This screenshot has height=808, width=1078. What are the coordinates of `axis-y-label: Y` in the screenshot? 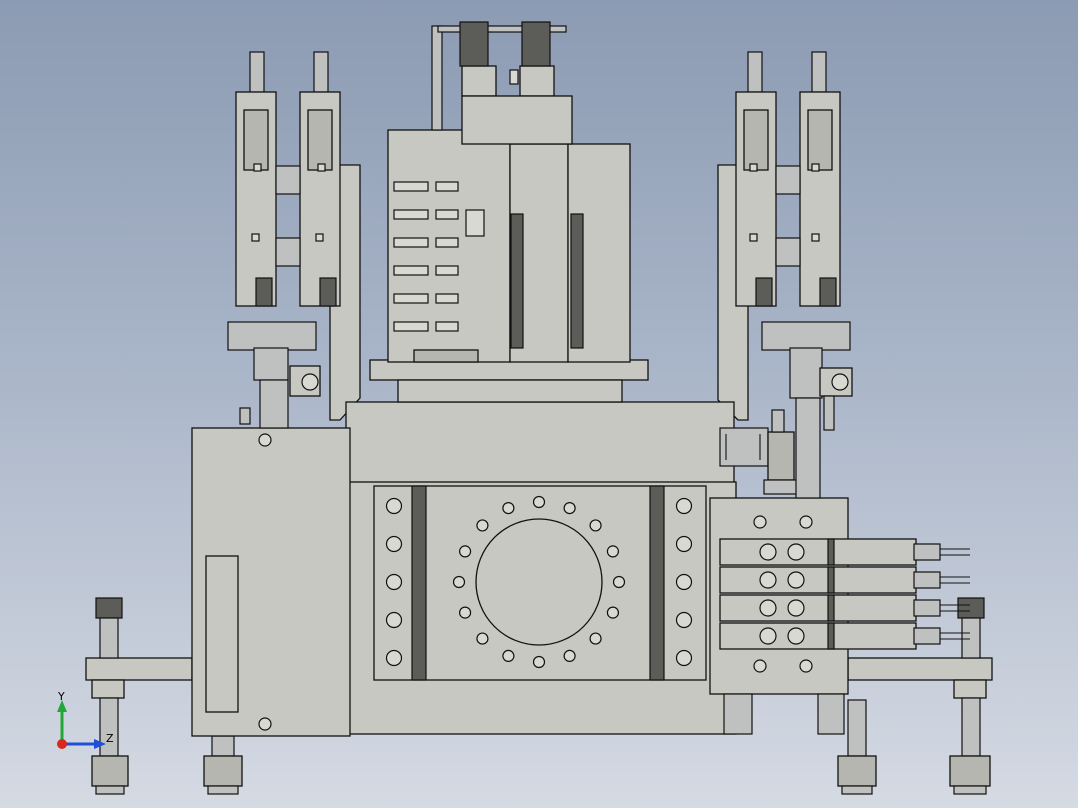 It's located at (61, 696).